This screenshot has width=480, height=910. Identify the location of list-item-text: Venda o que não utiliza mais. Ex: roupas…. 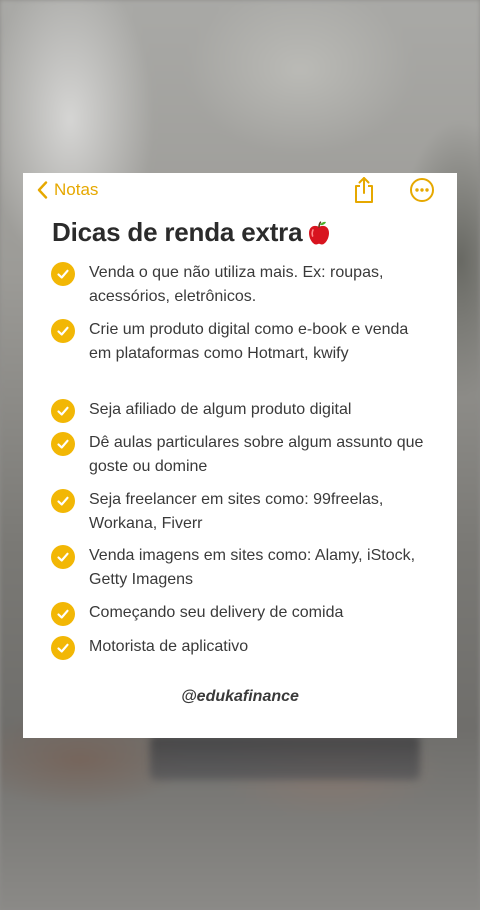
(236, 284).